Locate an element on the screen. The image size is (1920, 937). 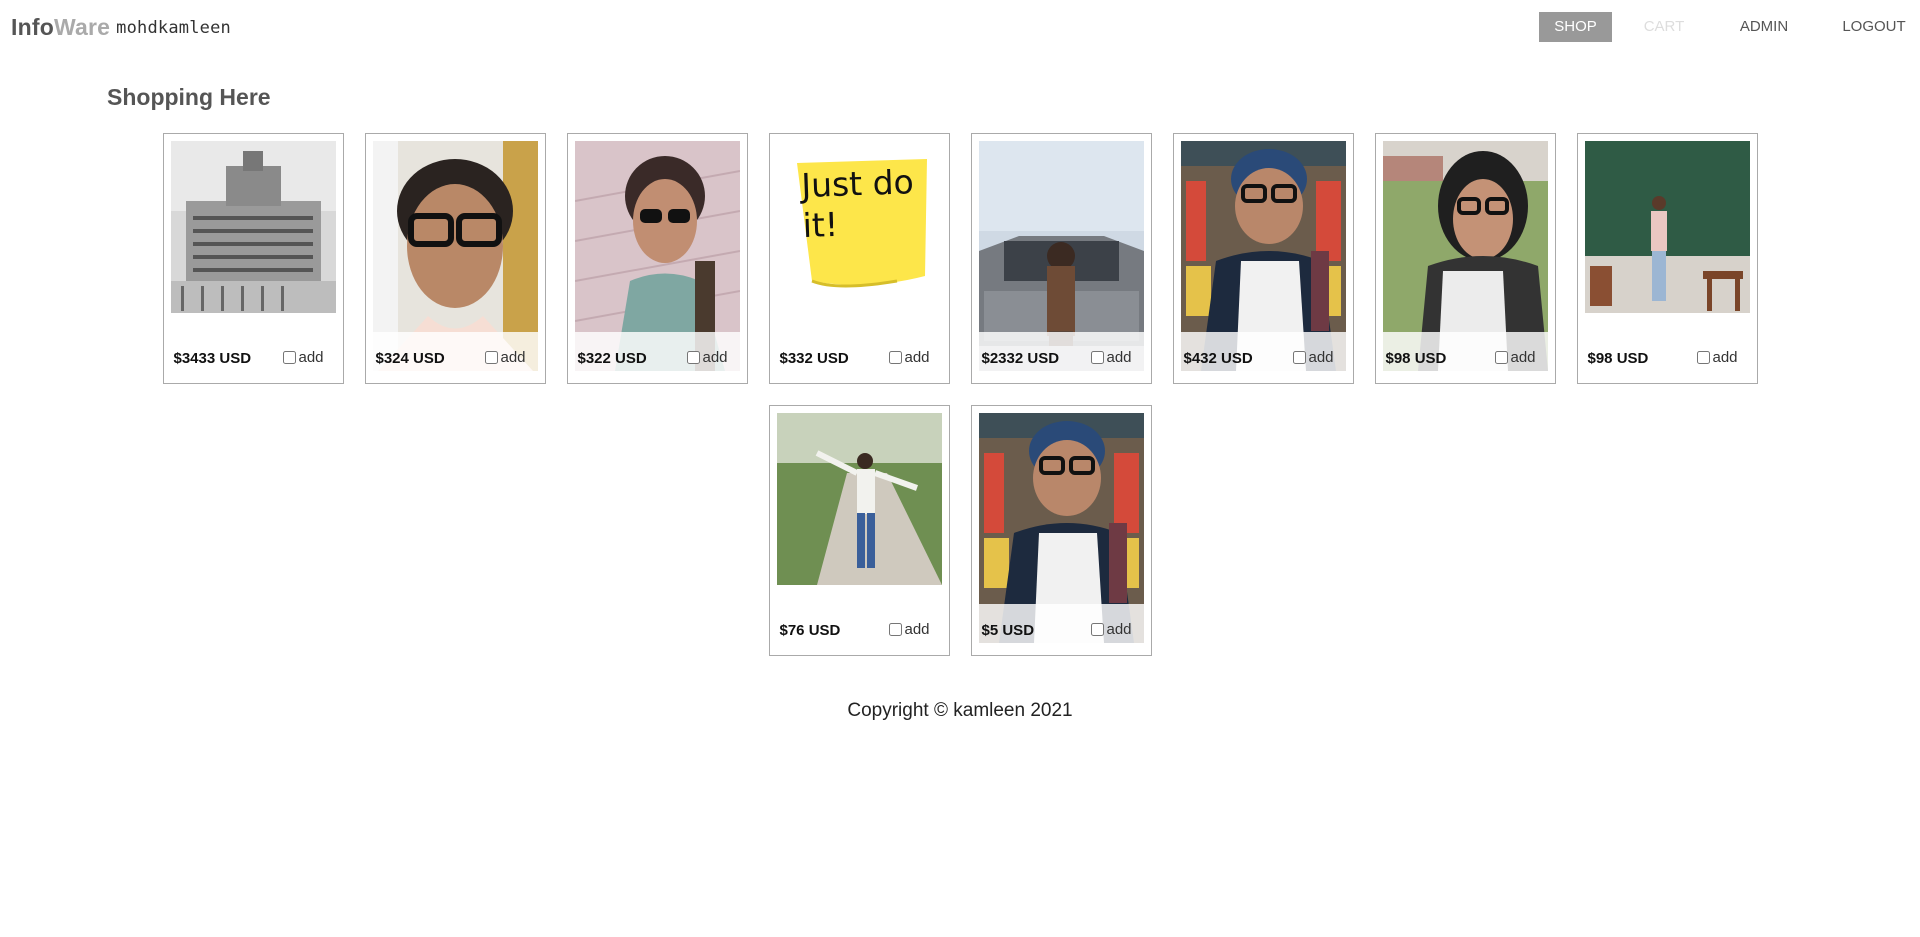
product-price: $432 USD is located at coordinates (1218, 358).